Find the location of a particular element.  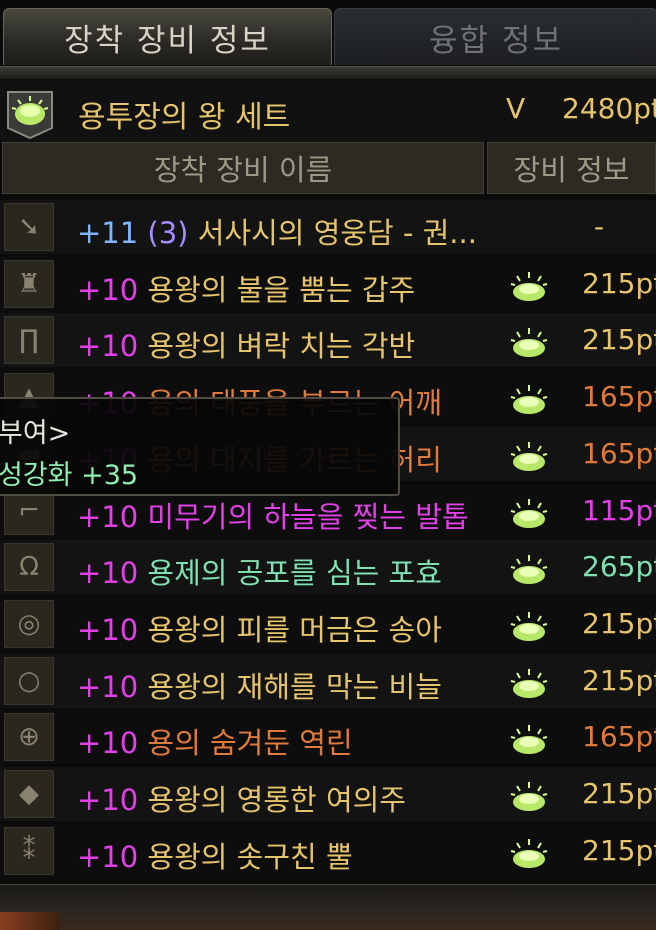

pants-icon: ∏ is located at coordinates (29, 340).